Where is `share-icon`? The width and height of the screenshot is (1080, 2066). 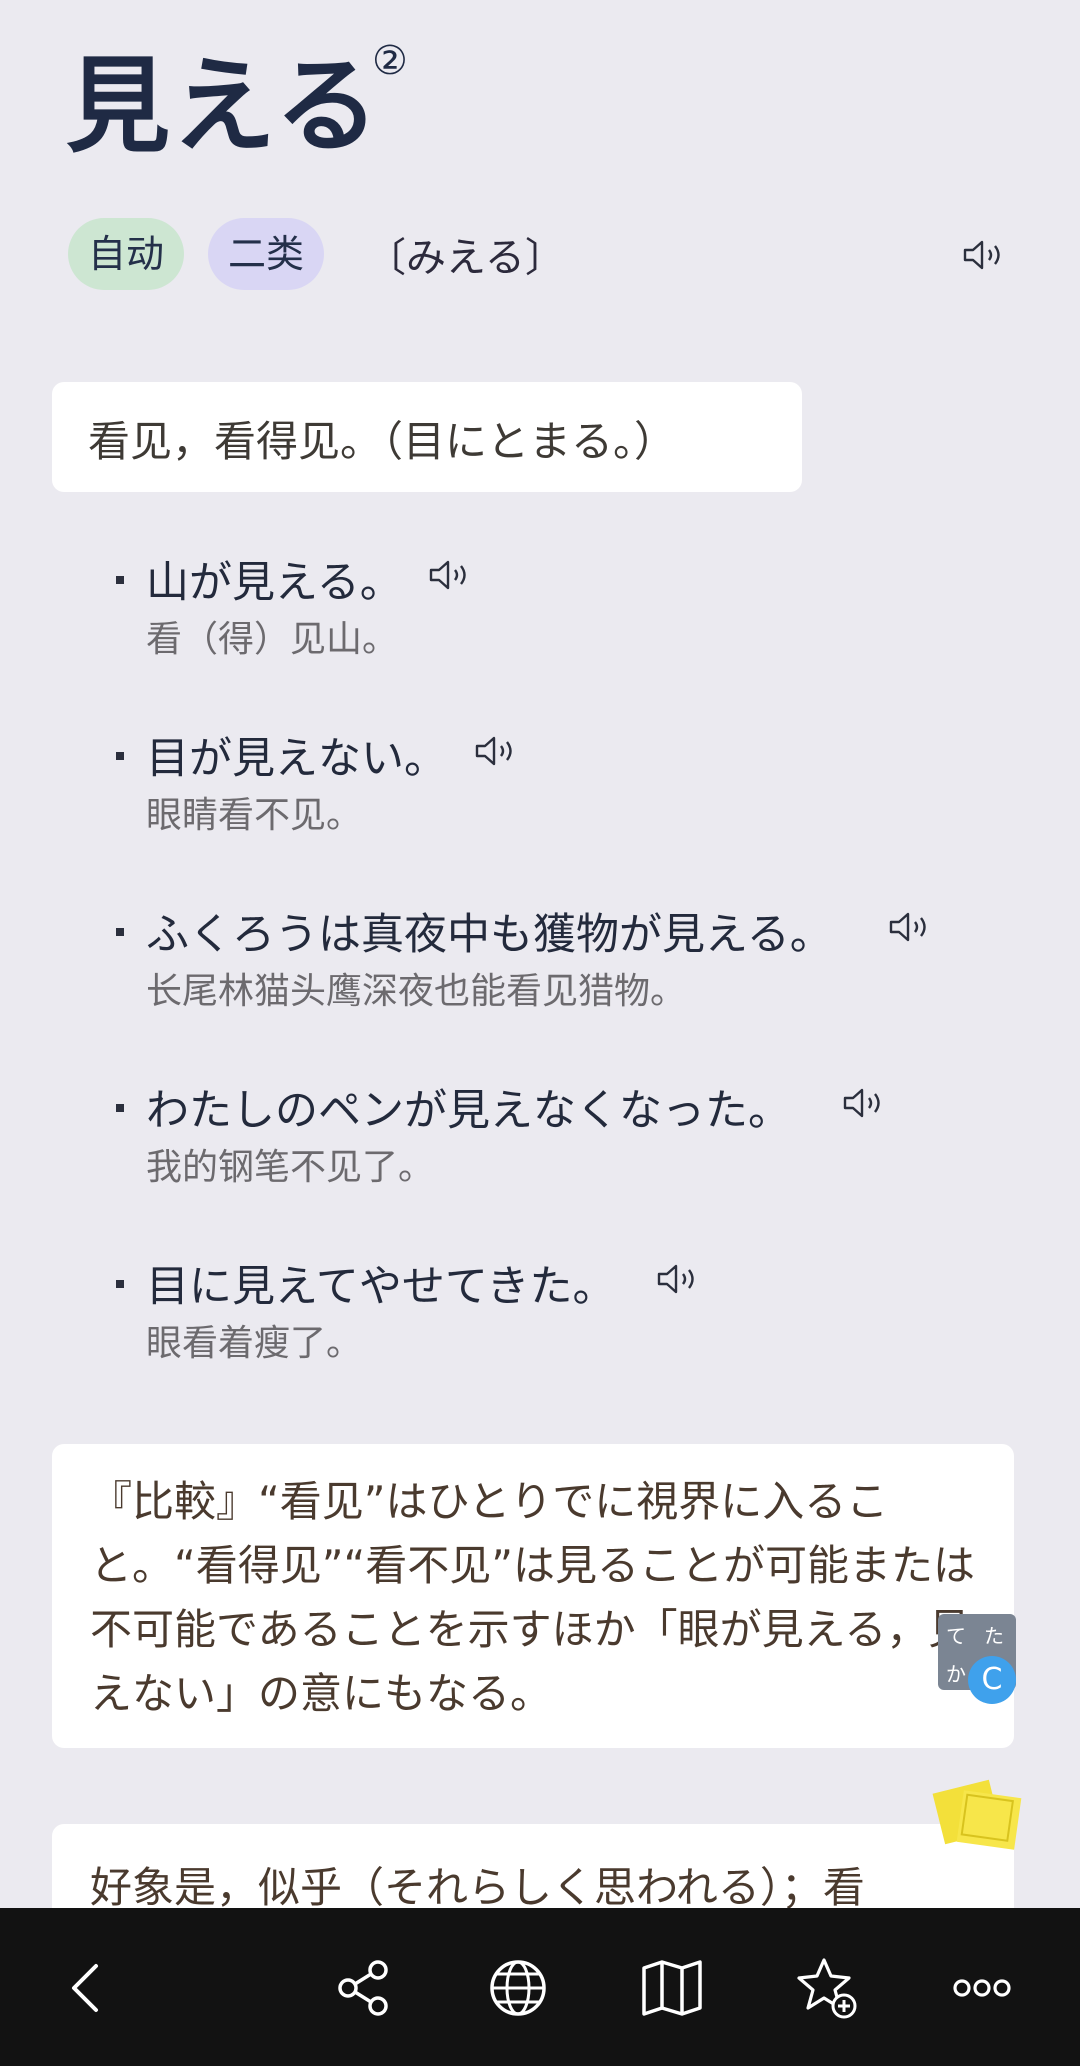 share-icon is located at coordinates (364, 1988).